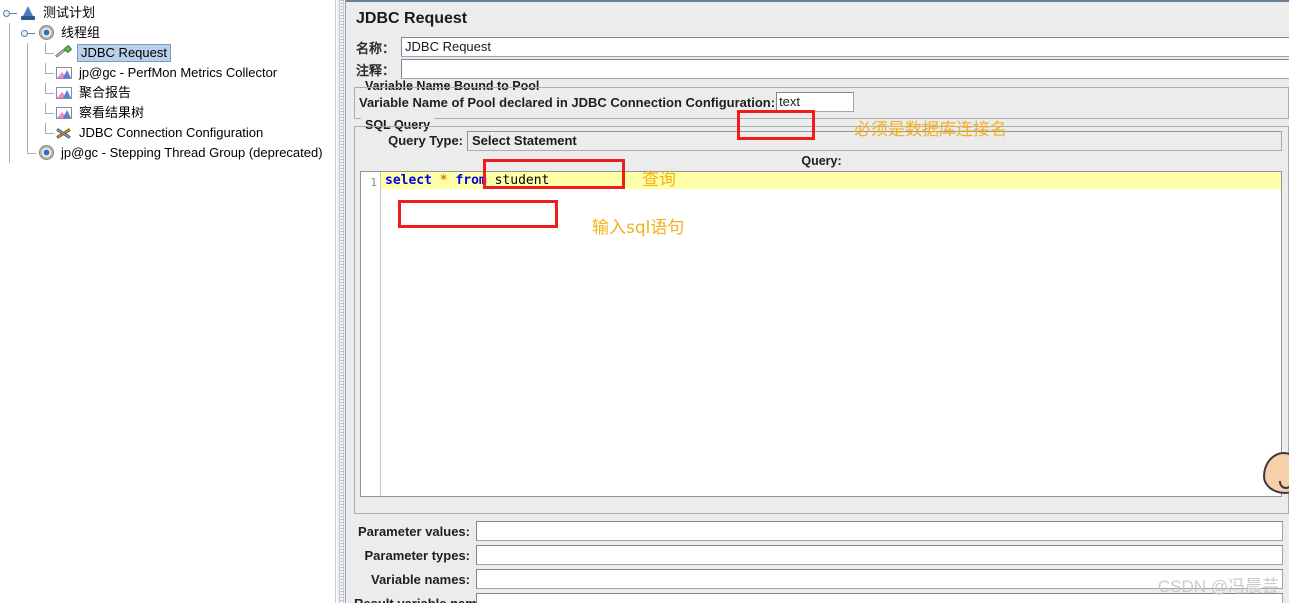 Image resolution: width=1289 pixels, height=603 pixels. I want to click on parameter-values-label: Parameter values:, so click(413, 531).